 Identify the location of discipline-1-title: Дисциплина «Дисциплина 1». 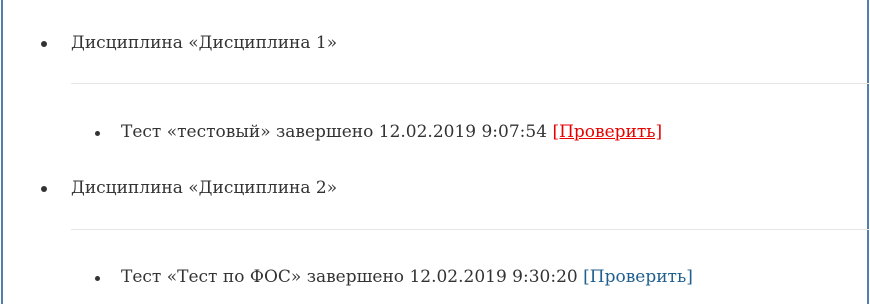
(204, 43).